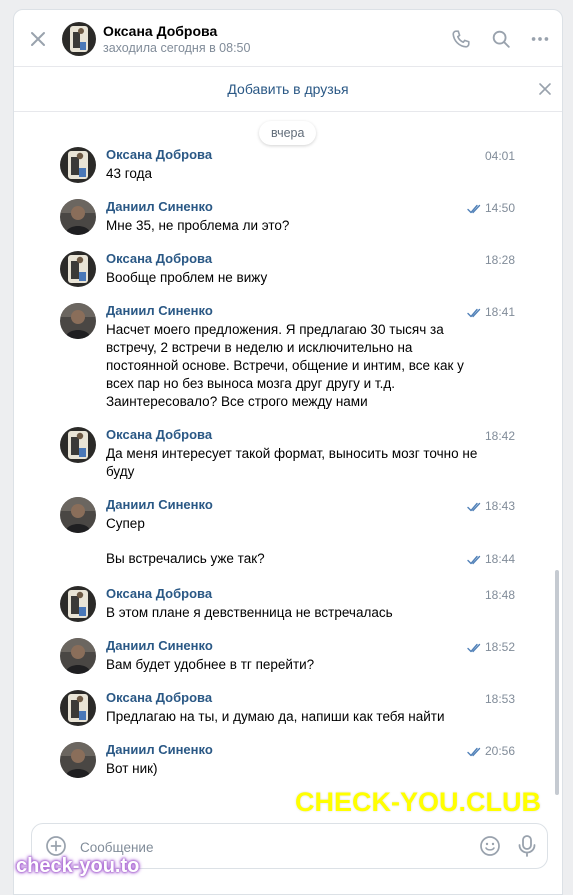 Image resolution: width=573 pixels, height=895 pixels. Describe the element at coordinates (210, 664) in the screenshot. I see `message-text: Вам будет удобнее в тг перейти?` at that location.